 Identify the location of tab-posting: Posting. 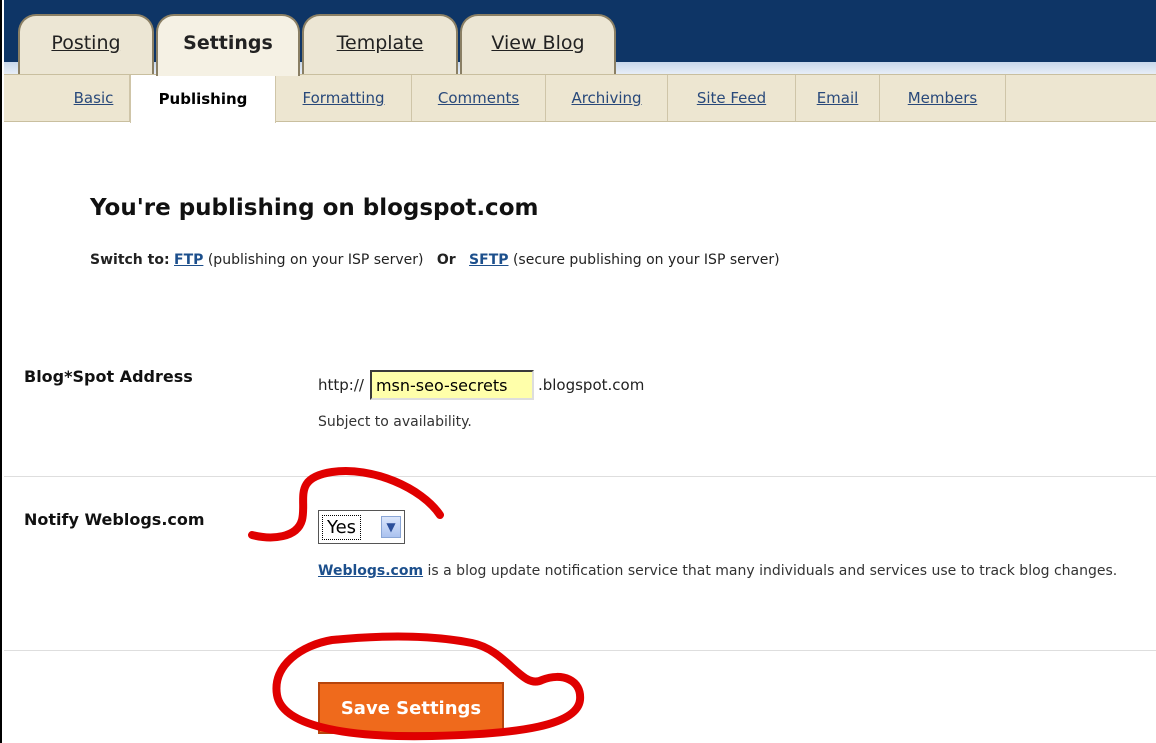
(86, 44).